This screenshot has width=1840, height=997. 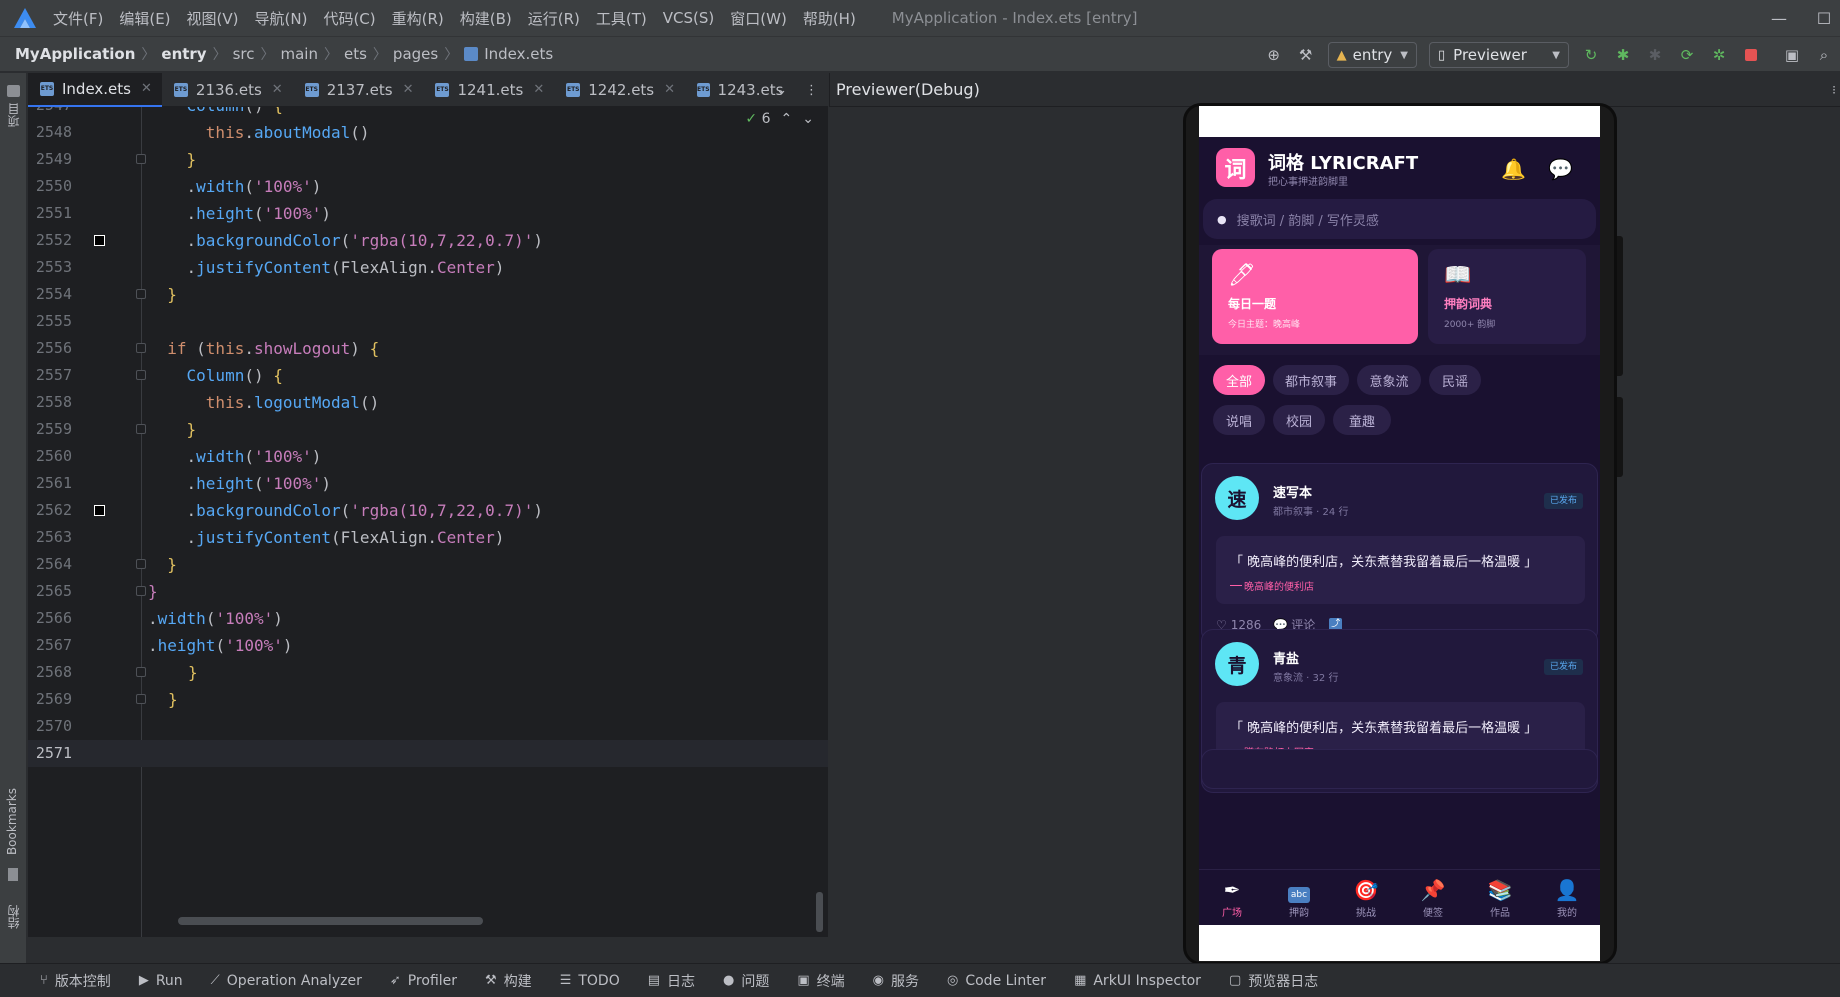 I want to click on menu-file: 文件(F), so click(x=78, y=18).